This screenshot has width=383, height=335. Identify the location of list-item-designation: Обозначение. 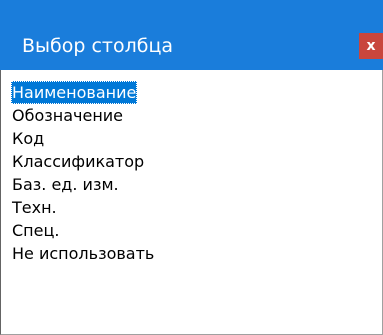
(83, 115).